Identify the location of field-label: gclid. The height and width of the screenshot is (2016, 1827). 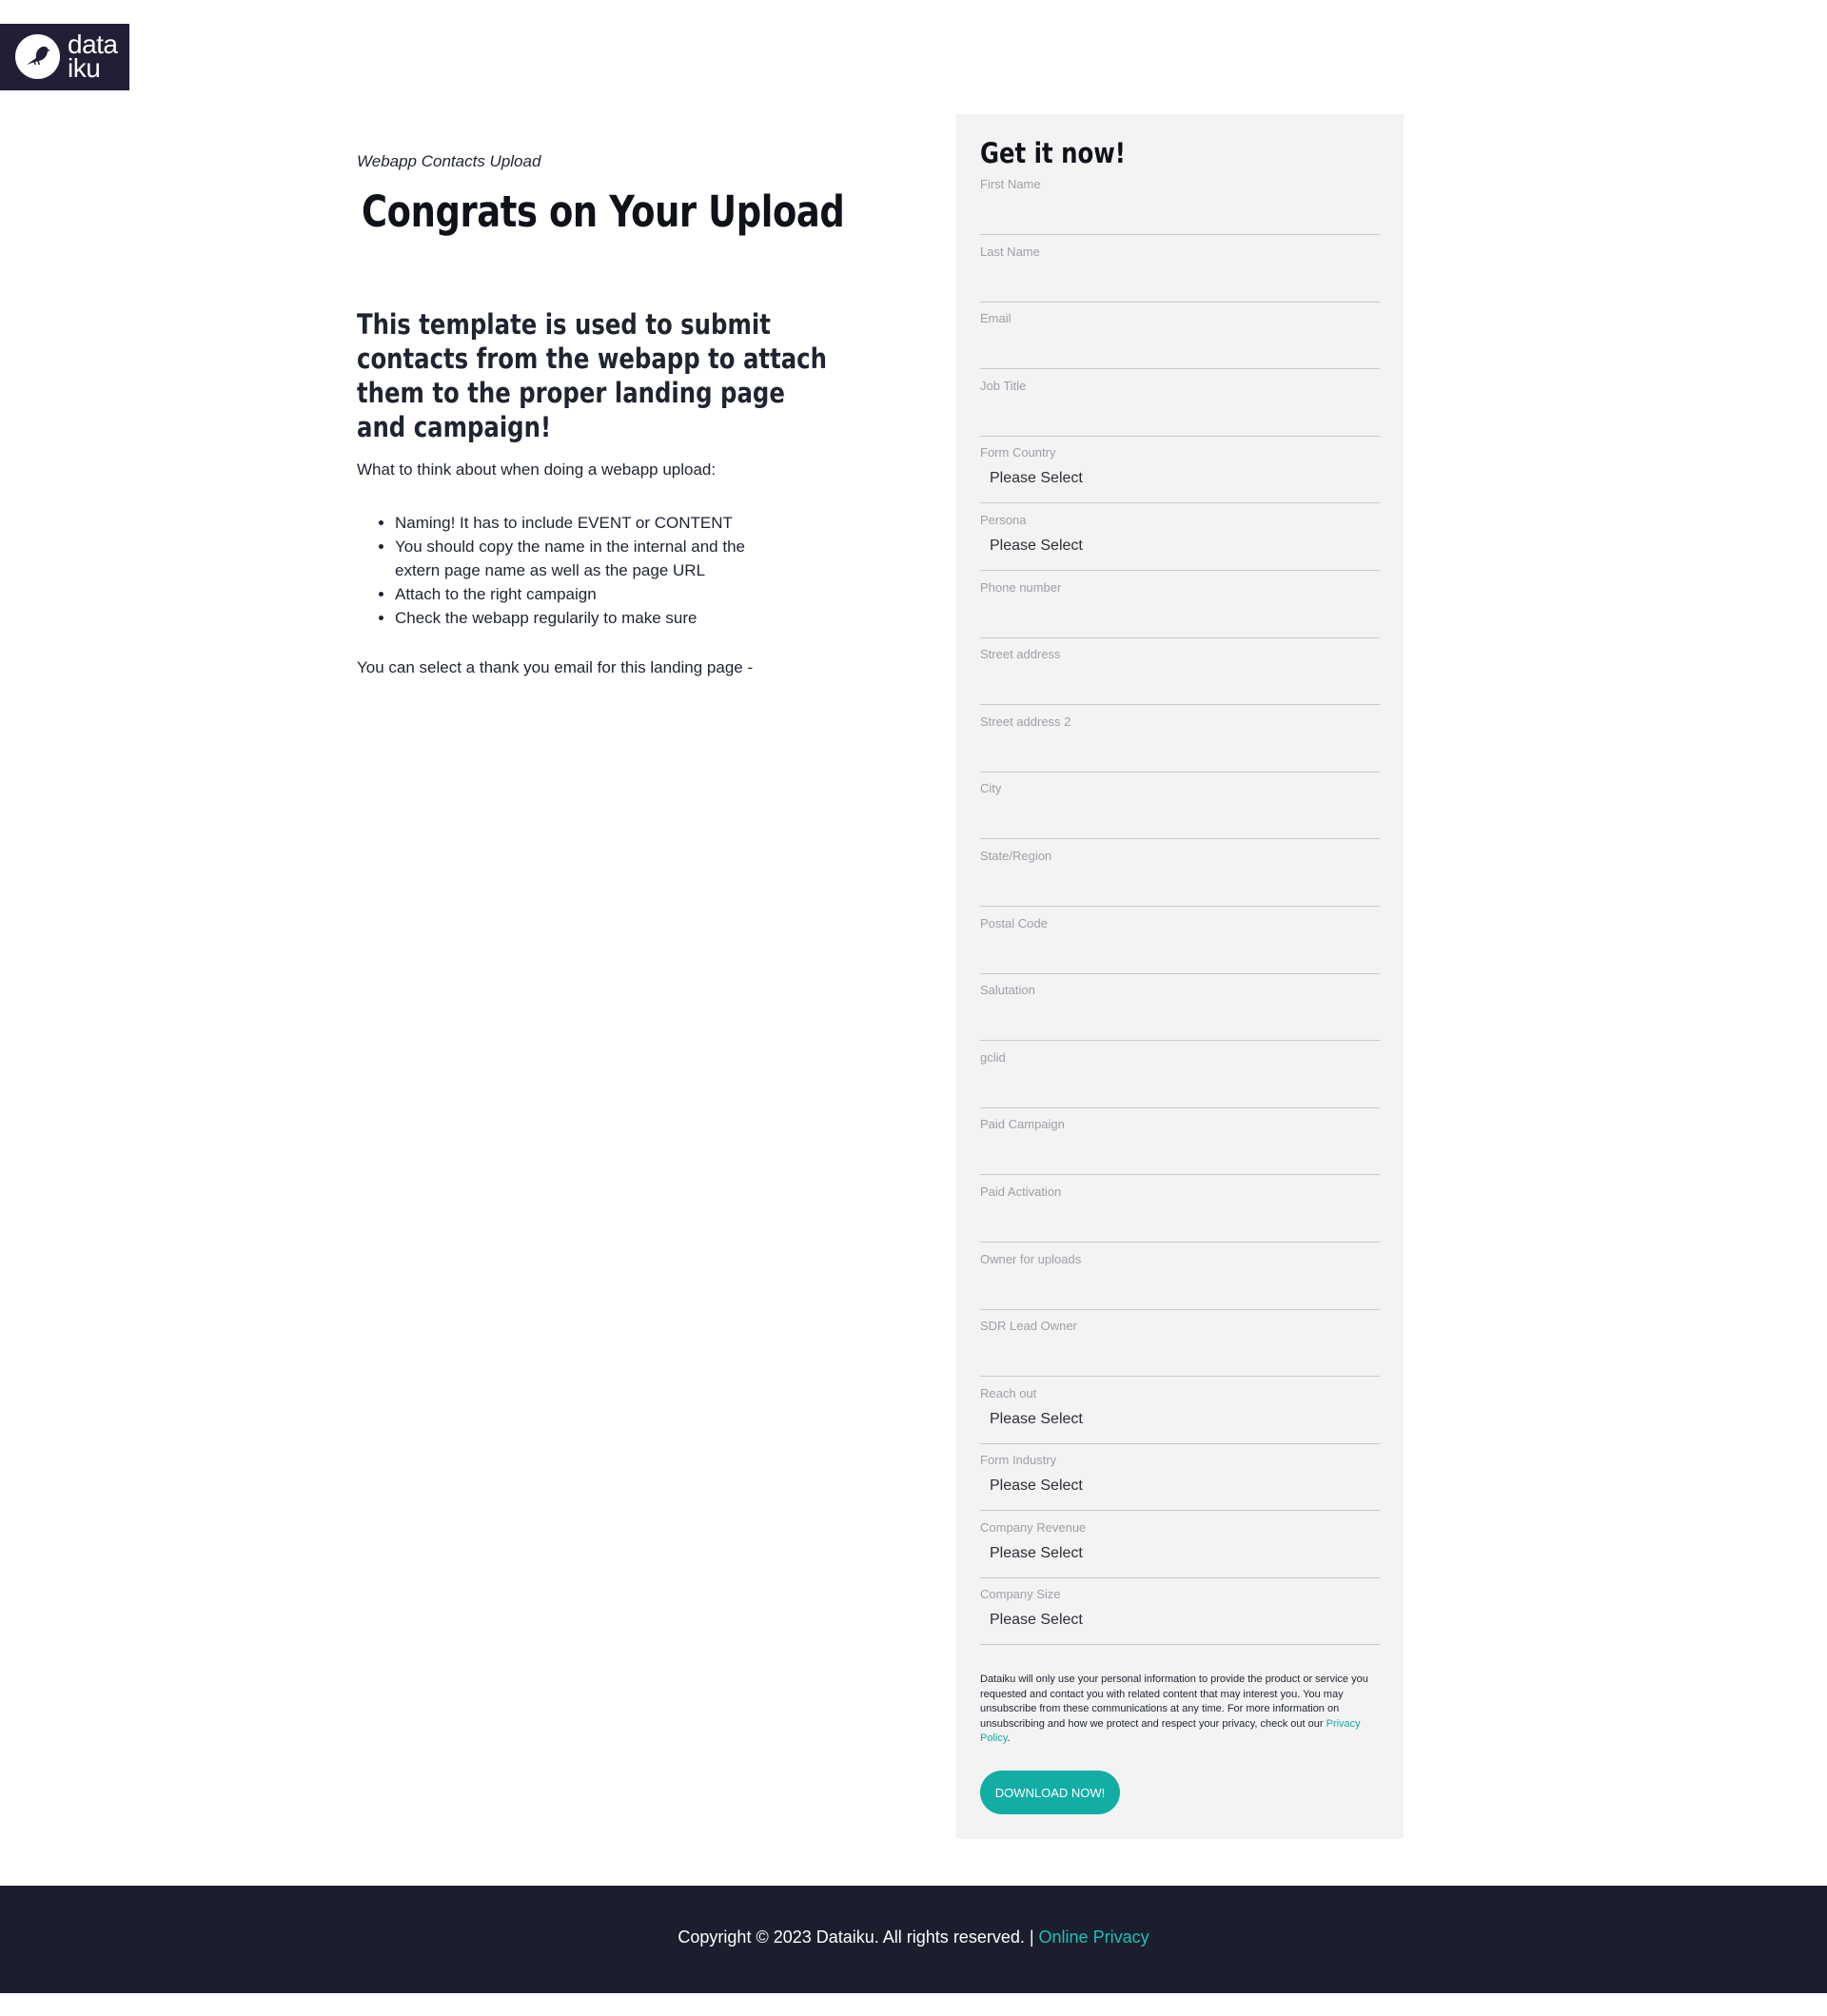
(993, 1057).